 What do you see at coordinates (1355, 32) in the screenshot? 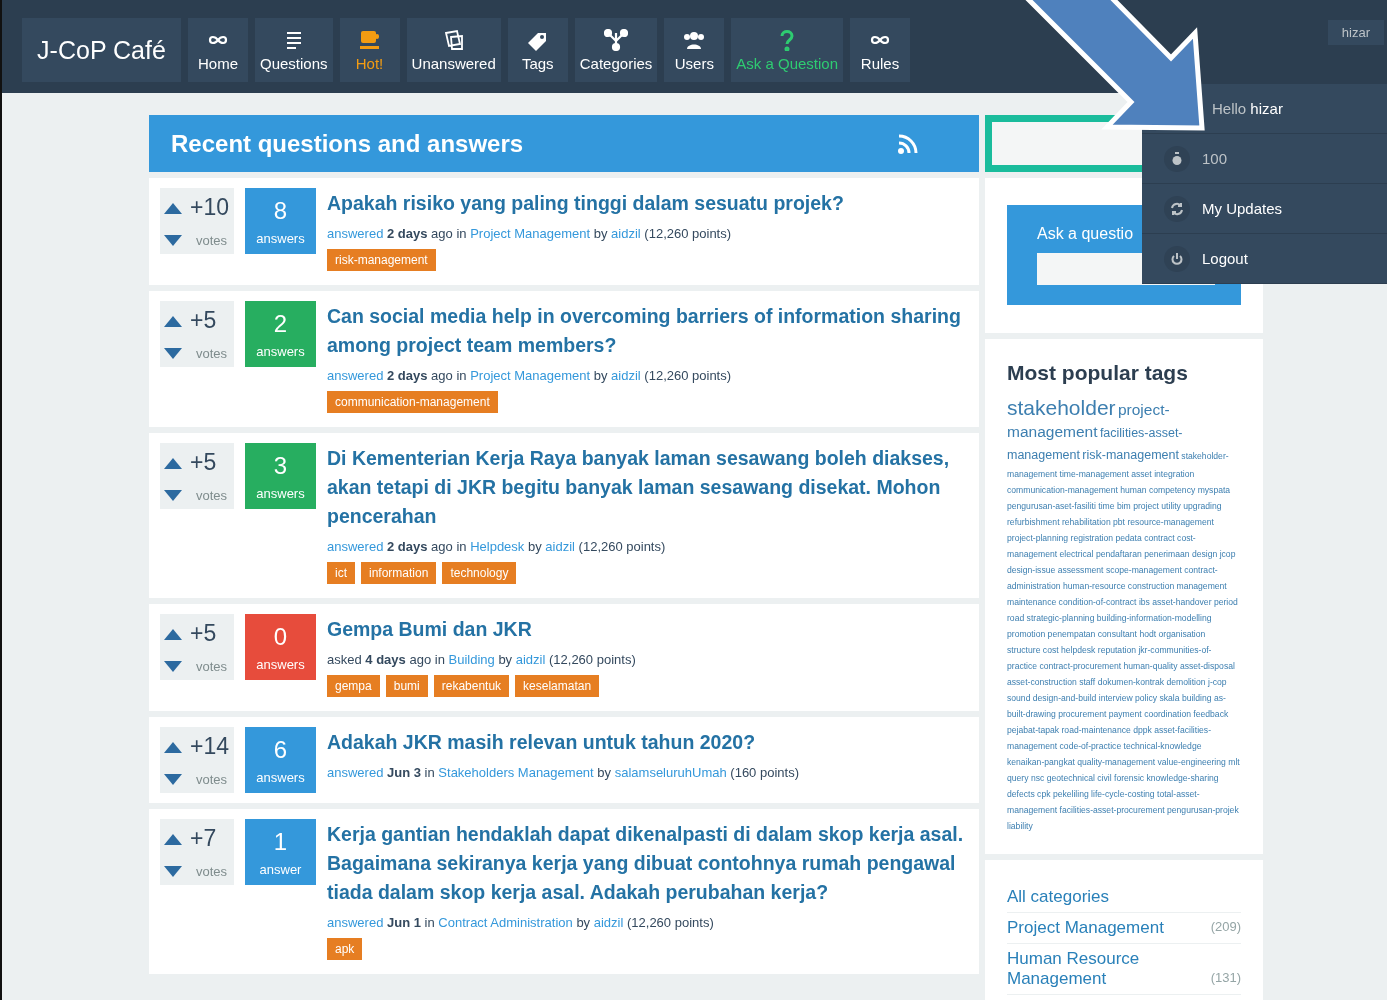
I see `user-button: hizar` at bounding box center [1355, 32].